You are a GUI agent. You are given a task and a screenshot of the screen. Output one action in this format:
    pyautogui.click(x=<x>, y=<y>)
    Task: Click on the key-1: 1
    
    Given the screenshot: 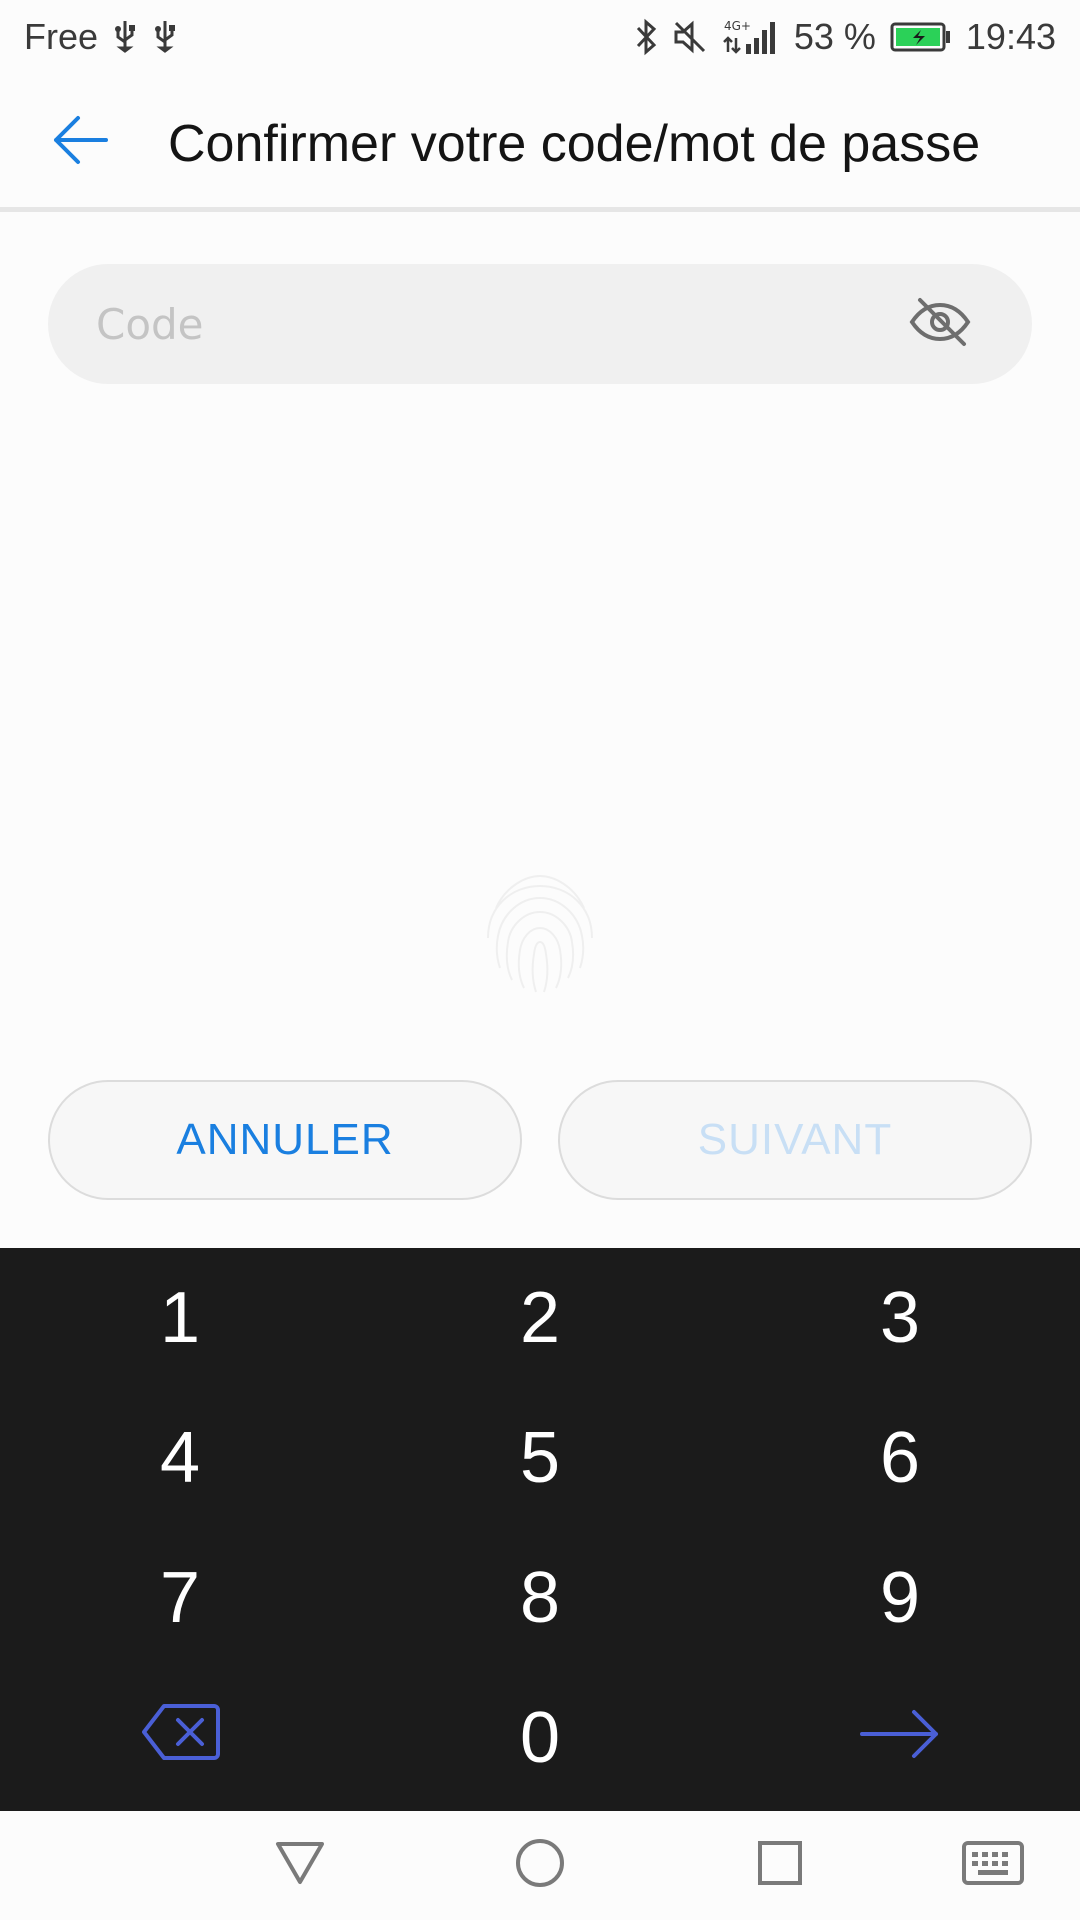 What is the action you would take?
    pyautogui.click(x=180, y=1318)
    